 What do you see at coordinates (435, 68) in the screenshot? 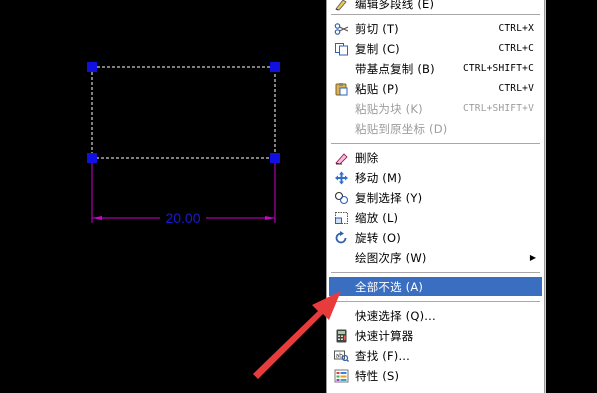
I see `menu-item-copy-with-base-point: 带基点复制 (B) CTRL+SHIFT+C` at bounding box center [435, 68].